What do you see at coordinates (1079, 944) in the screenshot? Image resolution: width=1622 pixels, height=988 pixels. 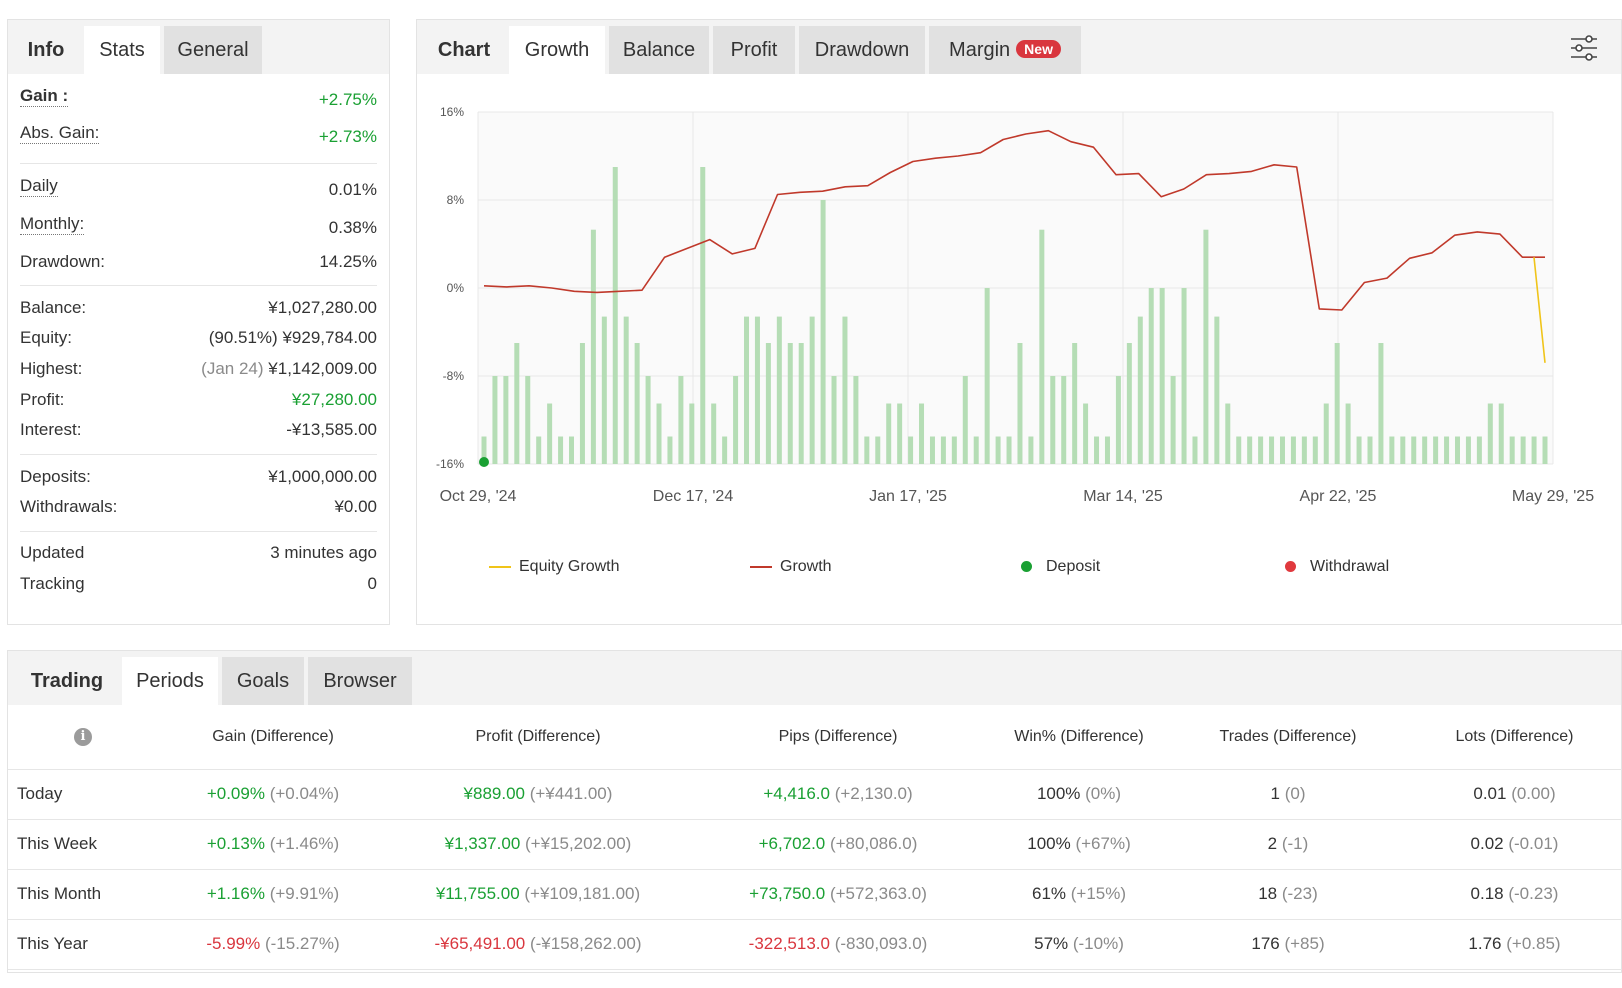 I see `table-cell: 57% (-10%)` at bounding box center [1079, 944].